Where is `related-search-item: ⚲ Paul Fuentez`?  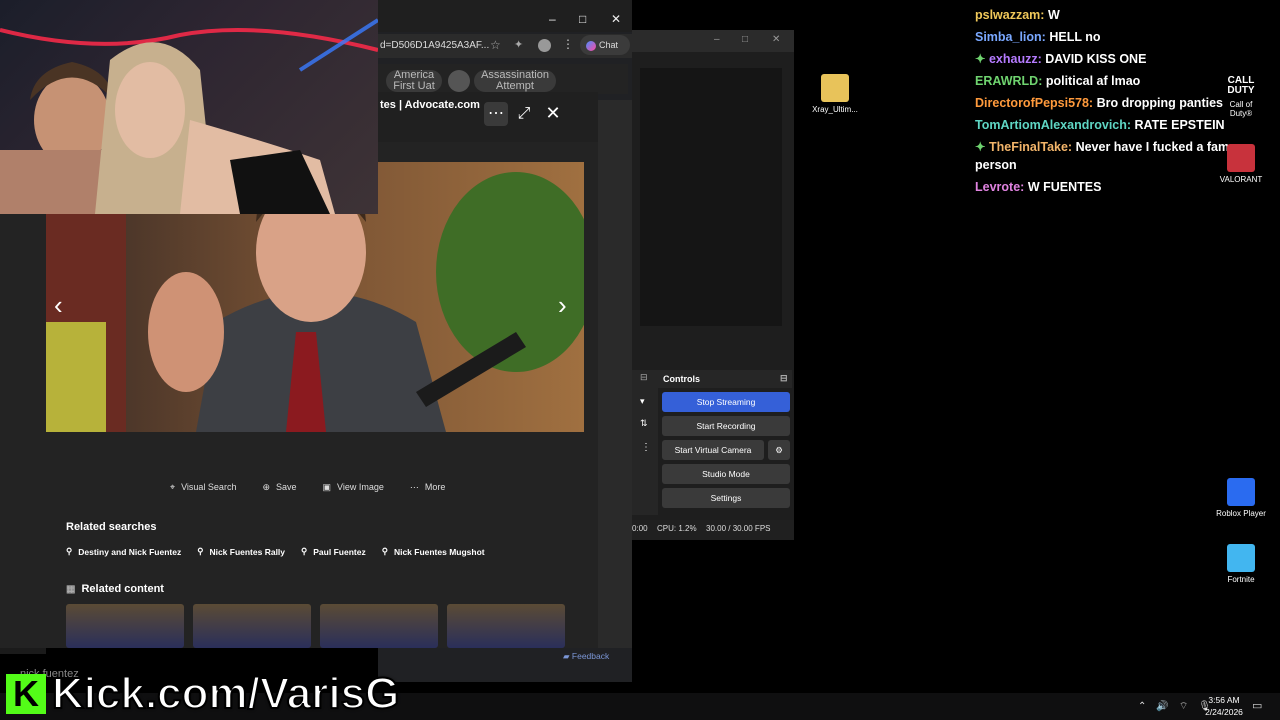
related-search-item: ⚲ Paul Fuentez is located at coordinates (333, 551).